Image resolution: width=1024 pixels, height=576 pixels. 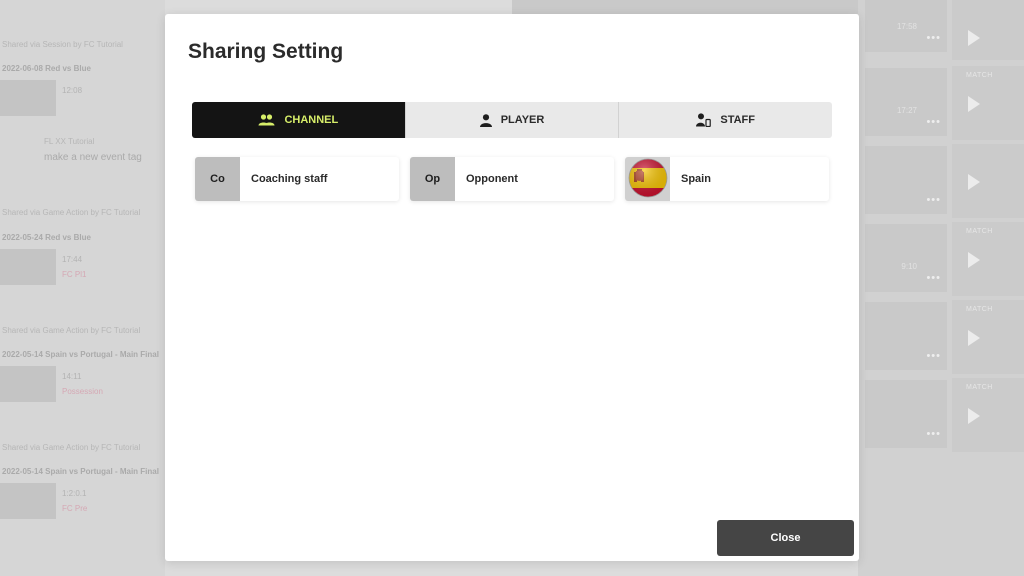 What do you see at coordinates (432, 179) in the screenshot?
I see `channel-avatar: Op` at bounding box center [432, 179].